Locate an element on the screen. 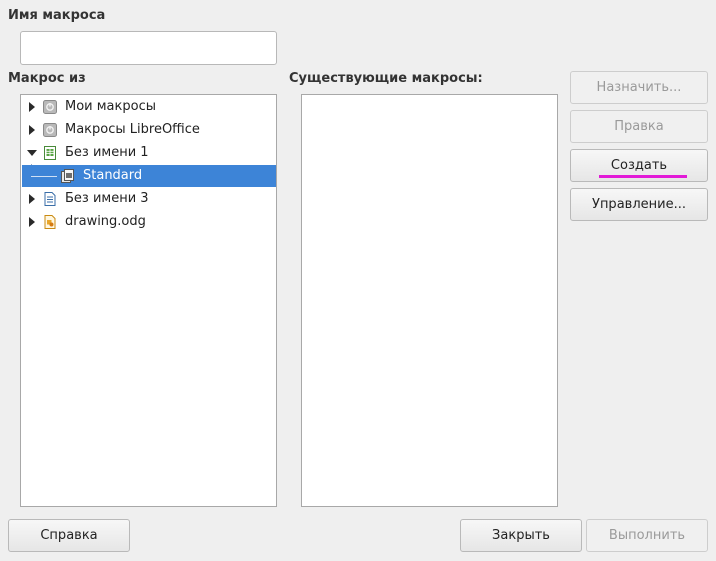 The image size is (716, 561). create-button: Создать is located at coordinates (639, 165).